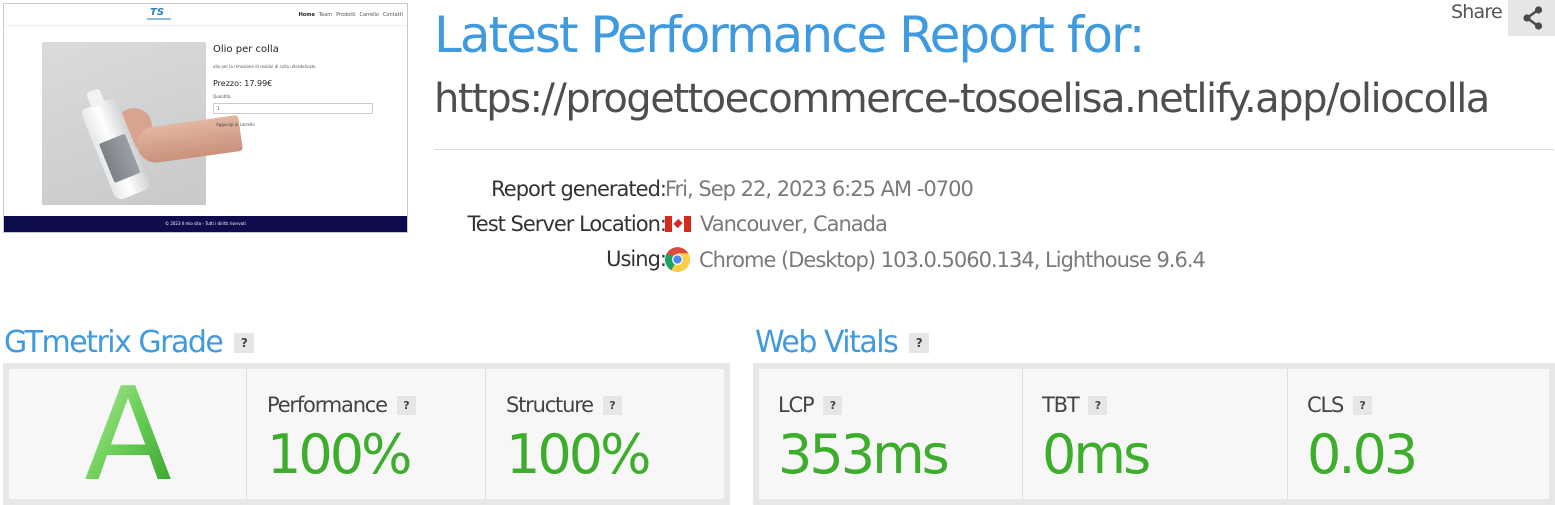  I want to click on web-vitals-heading: Web Vitals ?, so click(842, 342).